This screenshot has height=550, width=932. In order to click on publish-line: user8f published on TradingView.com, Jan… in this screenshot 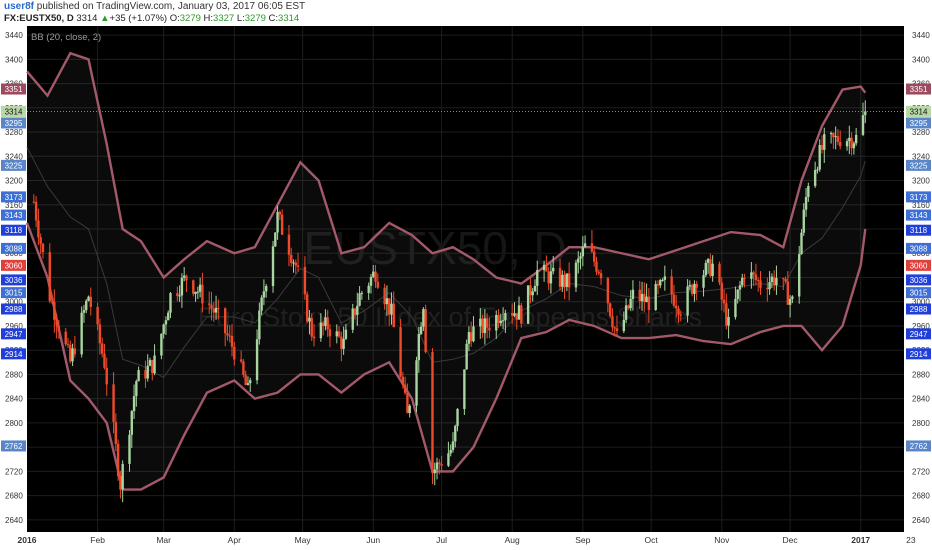, I will do `click(154, 6)`.